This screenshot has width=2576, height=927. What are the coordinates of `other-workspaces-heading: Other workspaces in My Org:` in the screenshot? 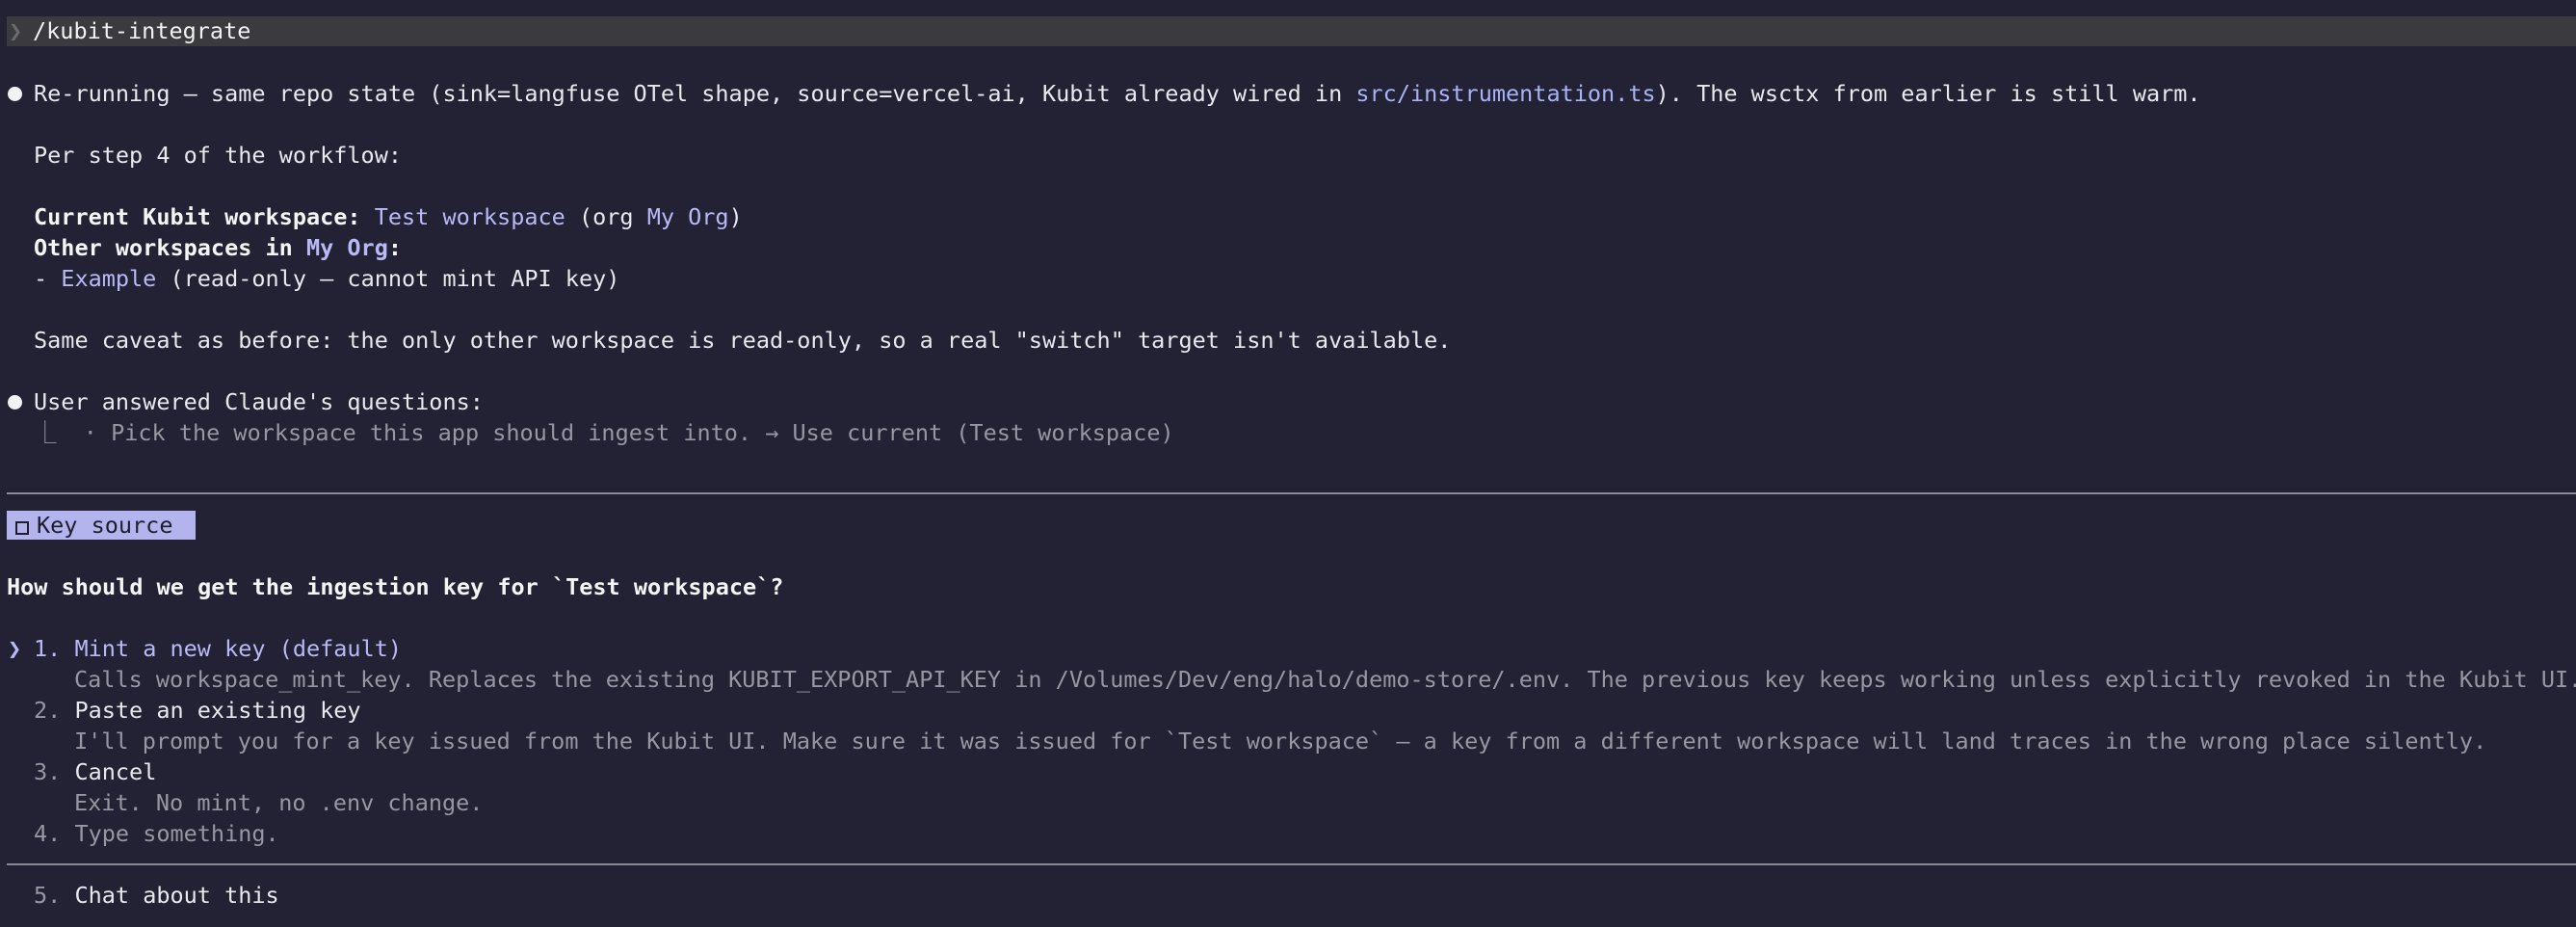 It's located at (218, 247).